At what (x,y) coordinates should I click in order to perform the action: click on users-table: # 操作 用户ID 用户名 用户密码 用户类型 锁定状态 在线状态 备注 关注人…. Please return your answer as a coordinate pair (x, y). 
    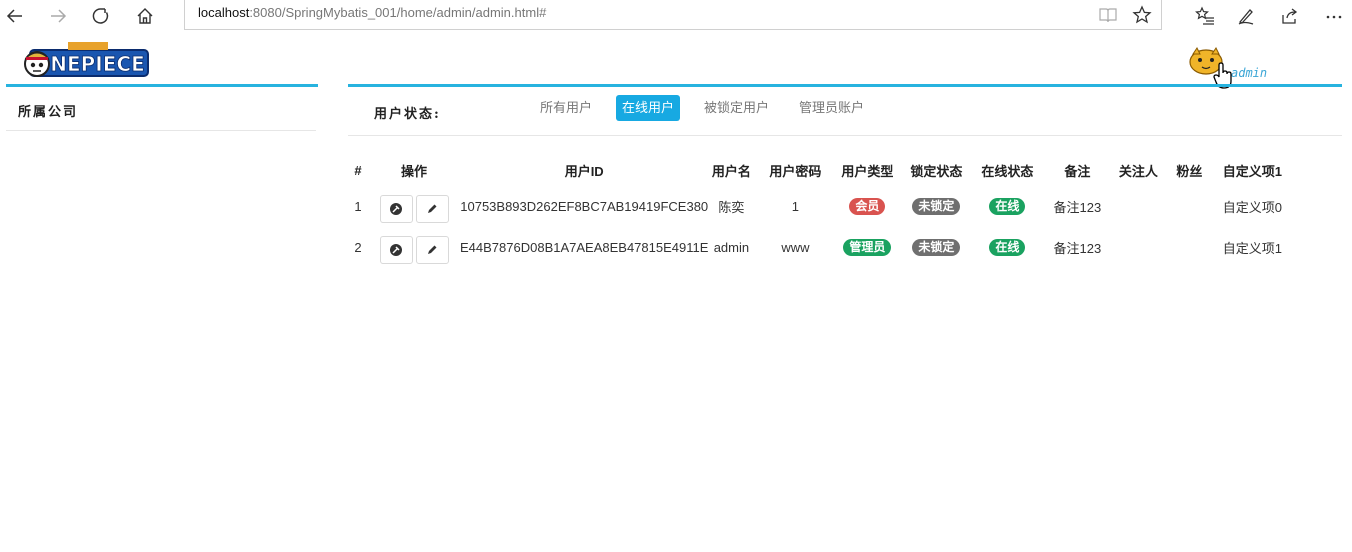
    Looking at the image, I should click on (818, 211).